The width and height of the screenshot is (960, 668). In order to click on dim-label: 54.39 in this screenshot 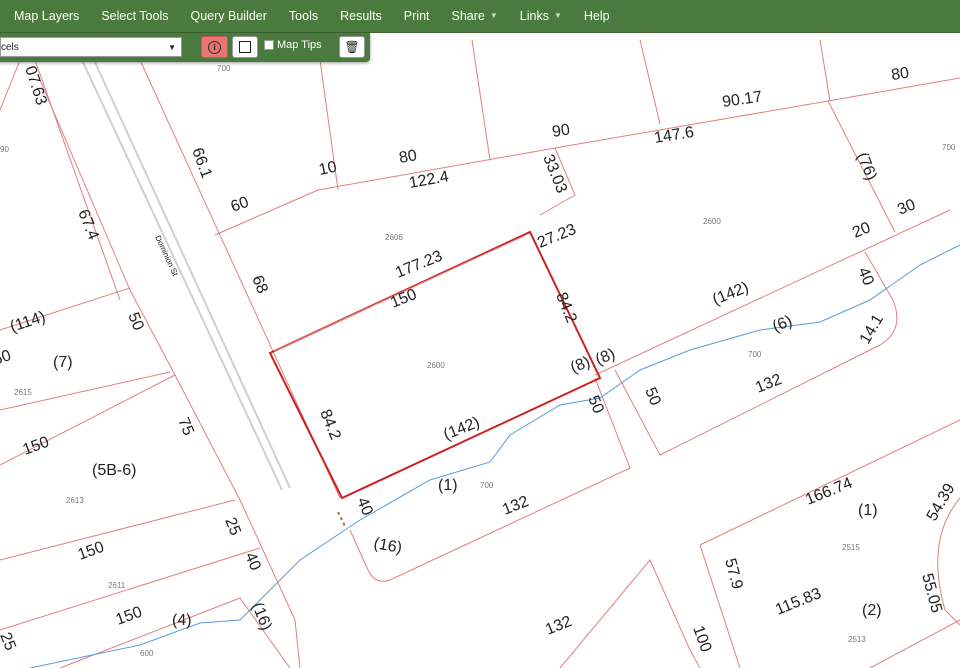, I will do `click(941, 502)`.